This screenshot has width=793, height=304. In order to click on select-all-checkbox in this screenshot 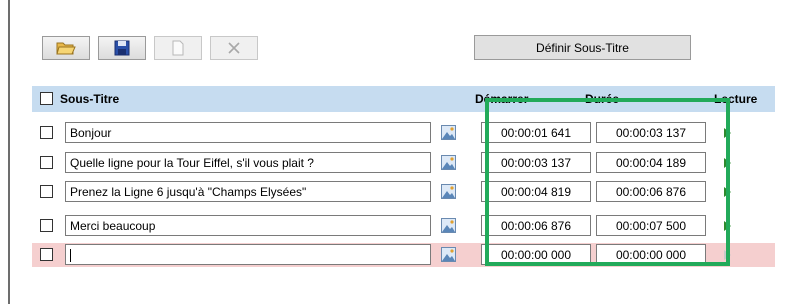, I will do `click(46, 98)`.